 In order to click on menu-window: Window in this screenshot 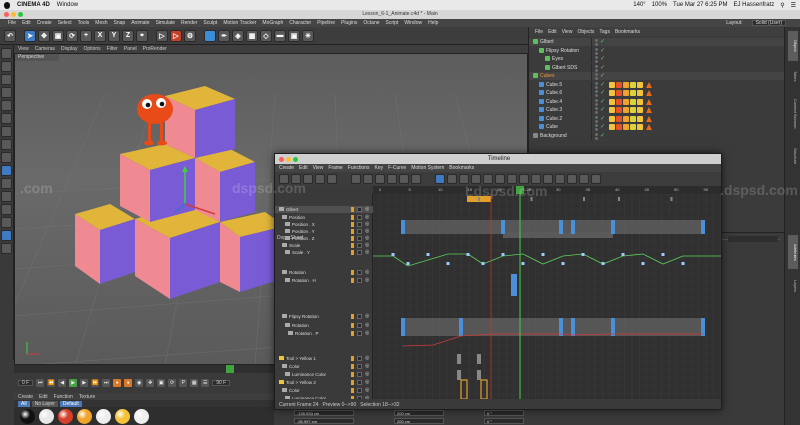, I will do `click(67, 5)`.